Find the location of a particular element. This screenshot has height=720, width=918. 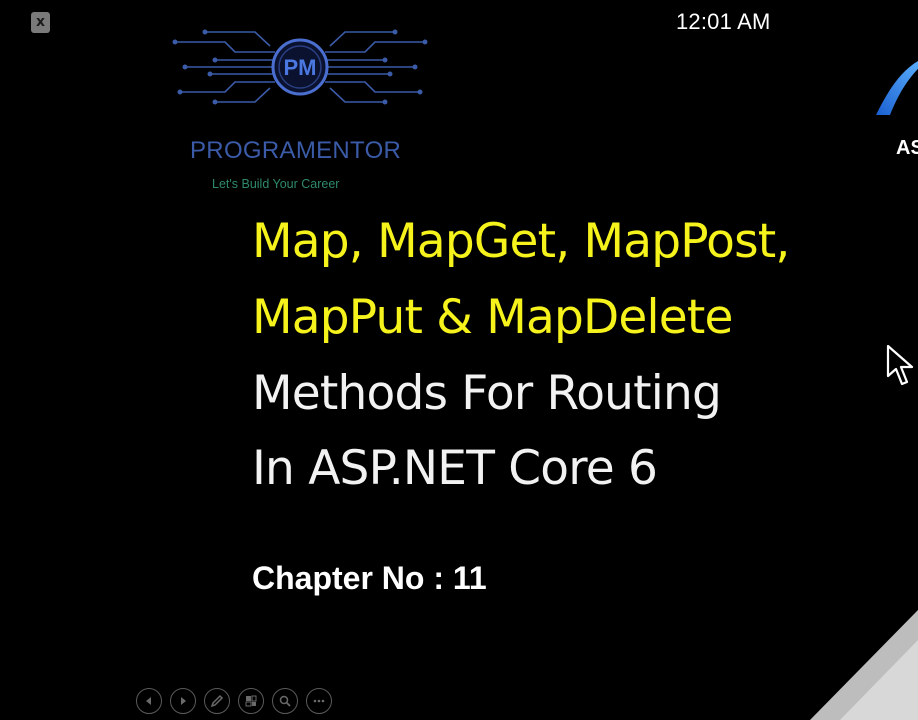

see-all-slides-button is located at coordinates (251, 701).